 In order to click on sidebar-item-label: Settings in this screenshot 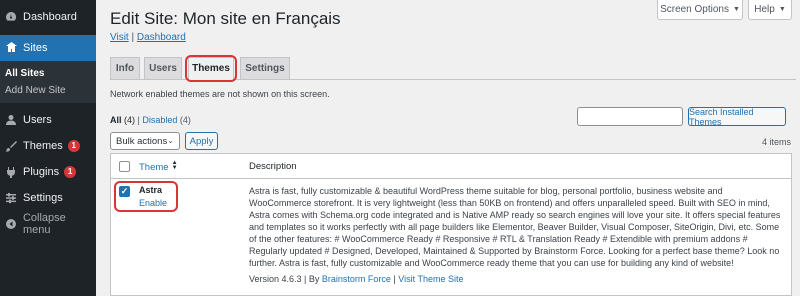, I will do `click(43, 198)`.